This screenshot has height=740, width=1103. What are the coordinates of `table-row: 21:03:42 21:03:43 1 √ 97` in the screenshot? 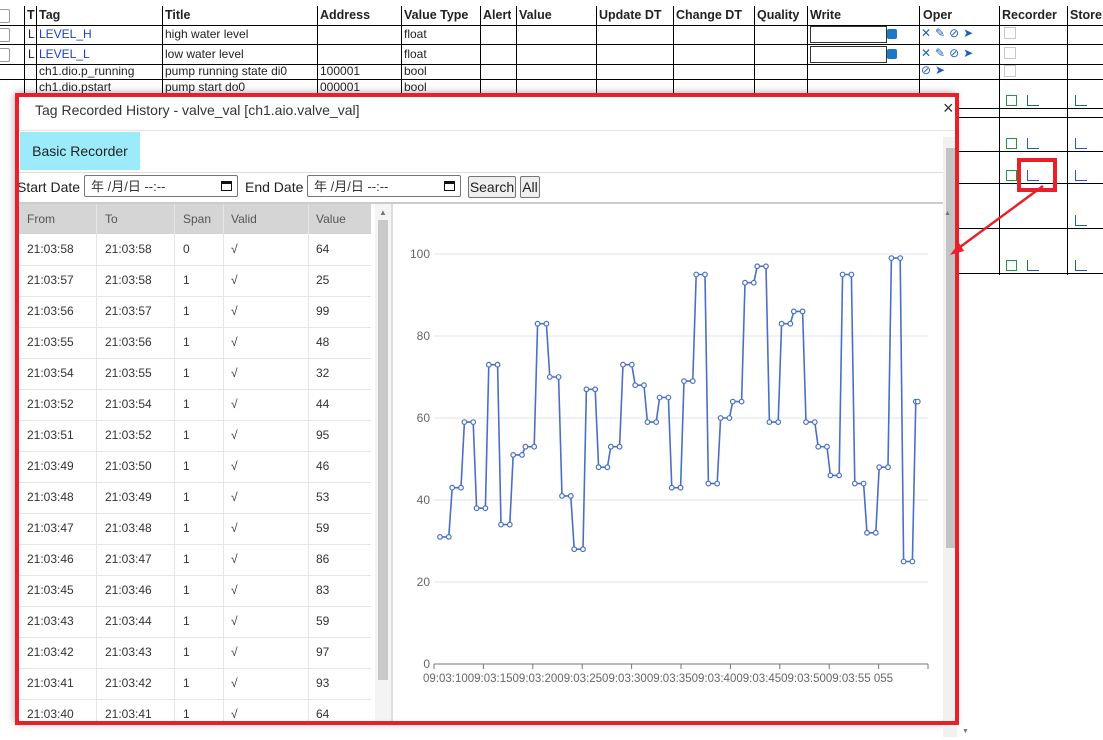 It's located at (194, 653).